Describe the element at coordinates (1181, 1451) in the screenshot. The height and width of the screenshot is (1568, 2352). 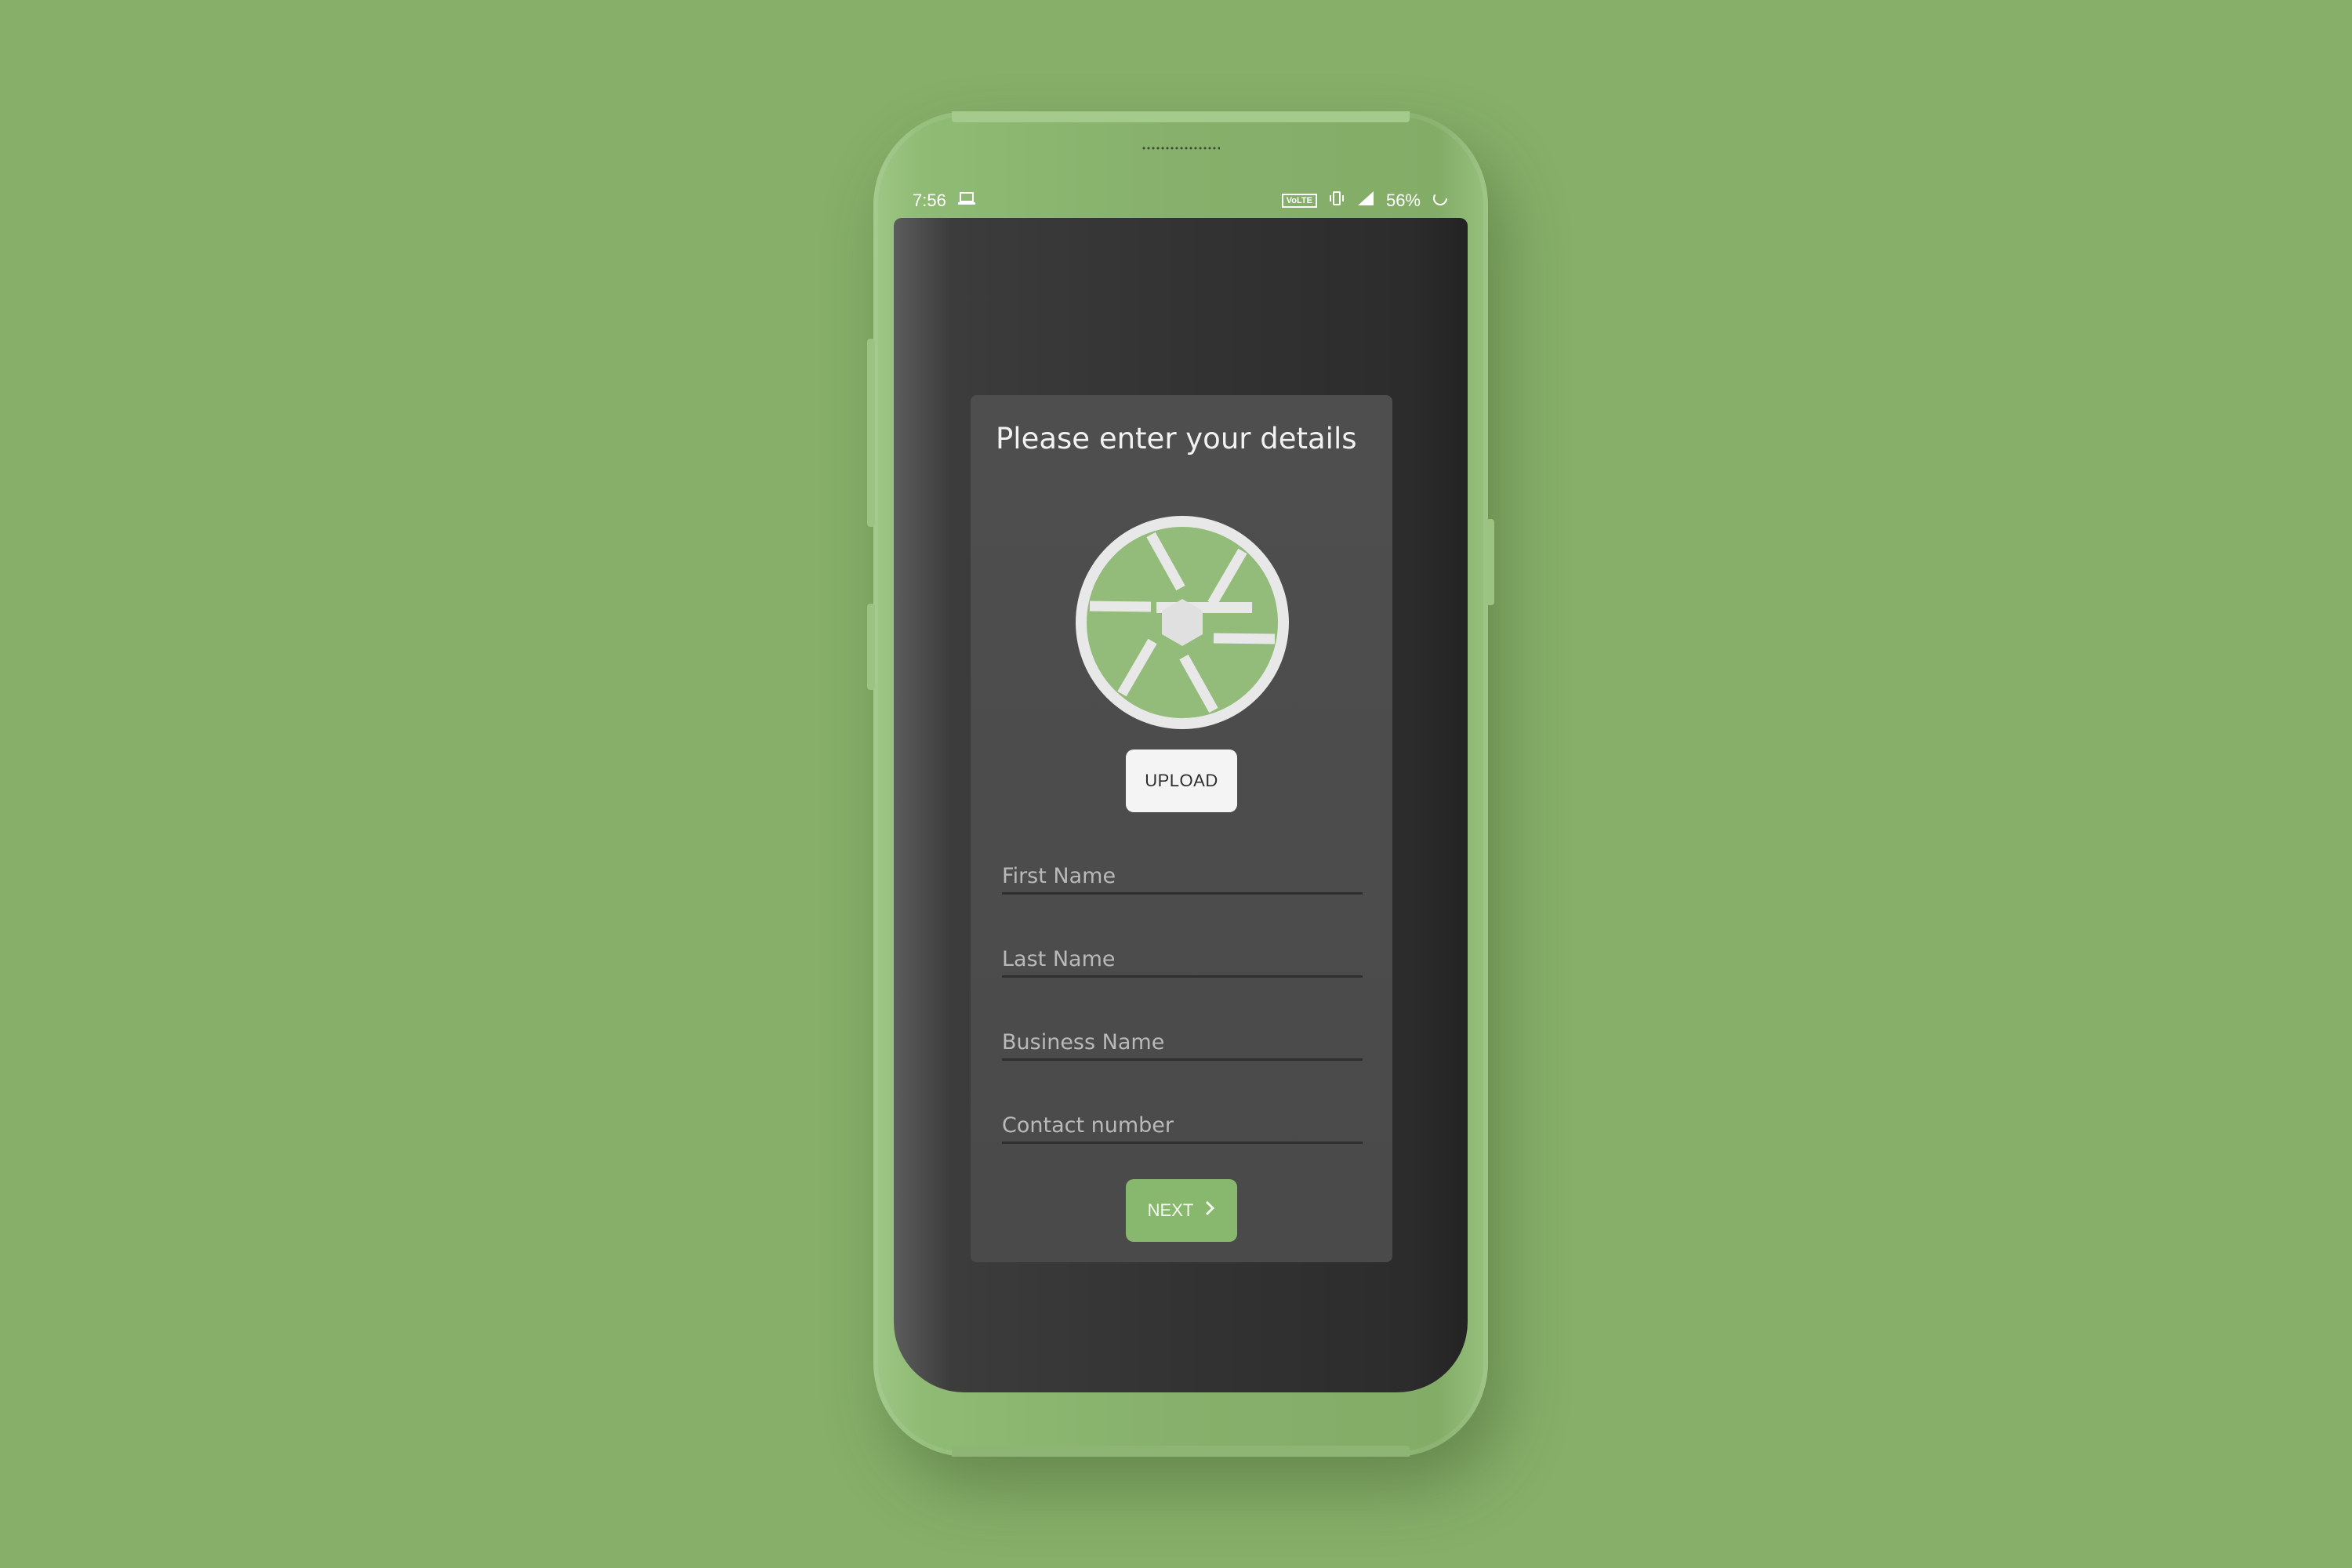
I see `phone-bottom-frame` at that location.